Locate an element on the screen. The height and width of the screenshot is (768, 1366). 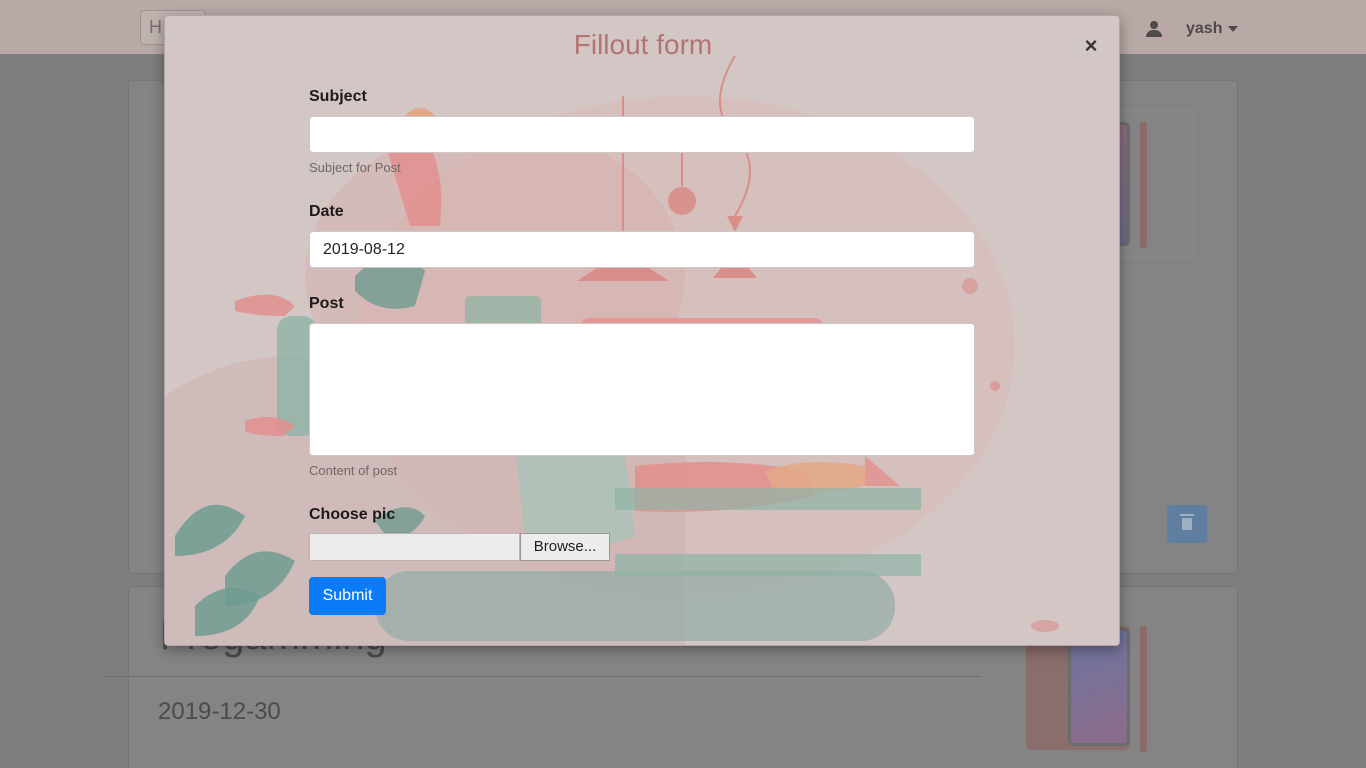
divider is located at coordinates (543, 676).